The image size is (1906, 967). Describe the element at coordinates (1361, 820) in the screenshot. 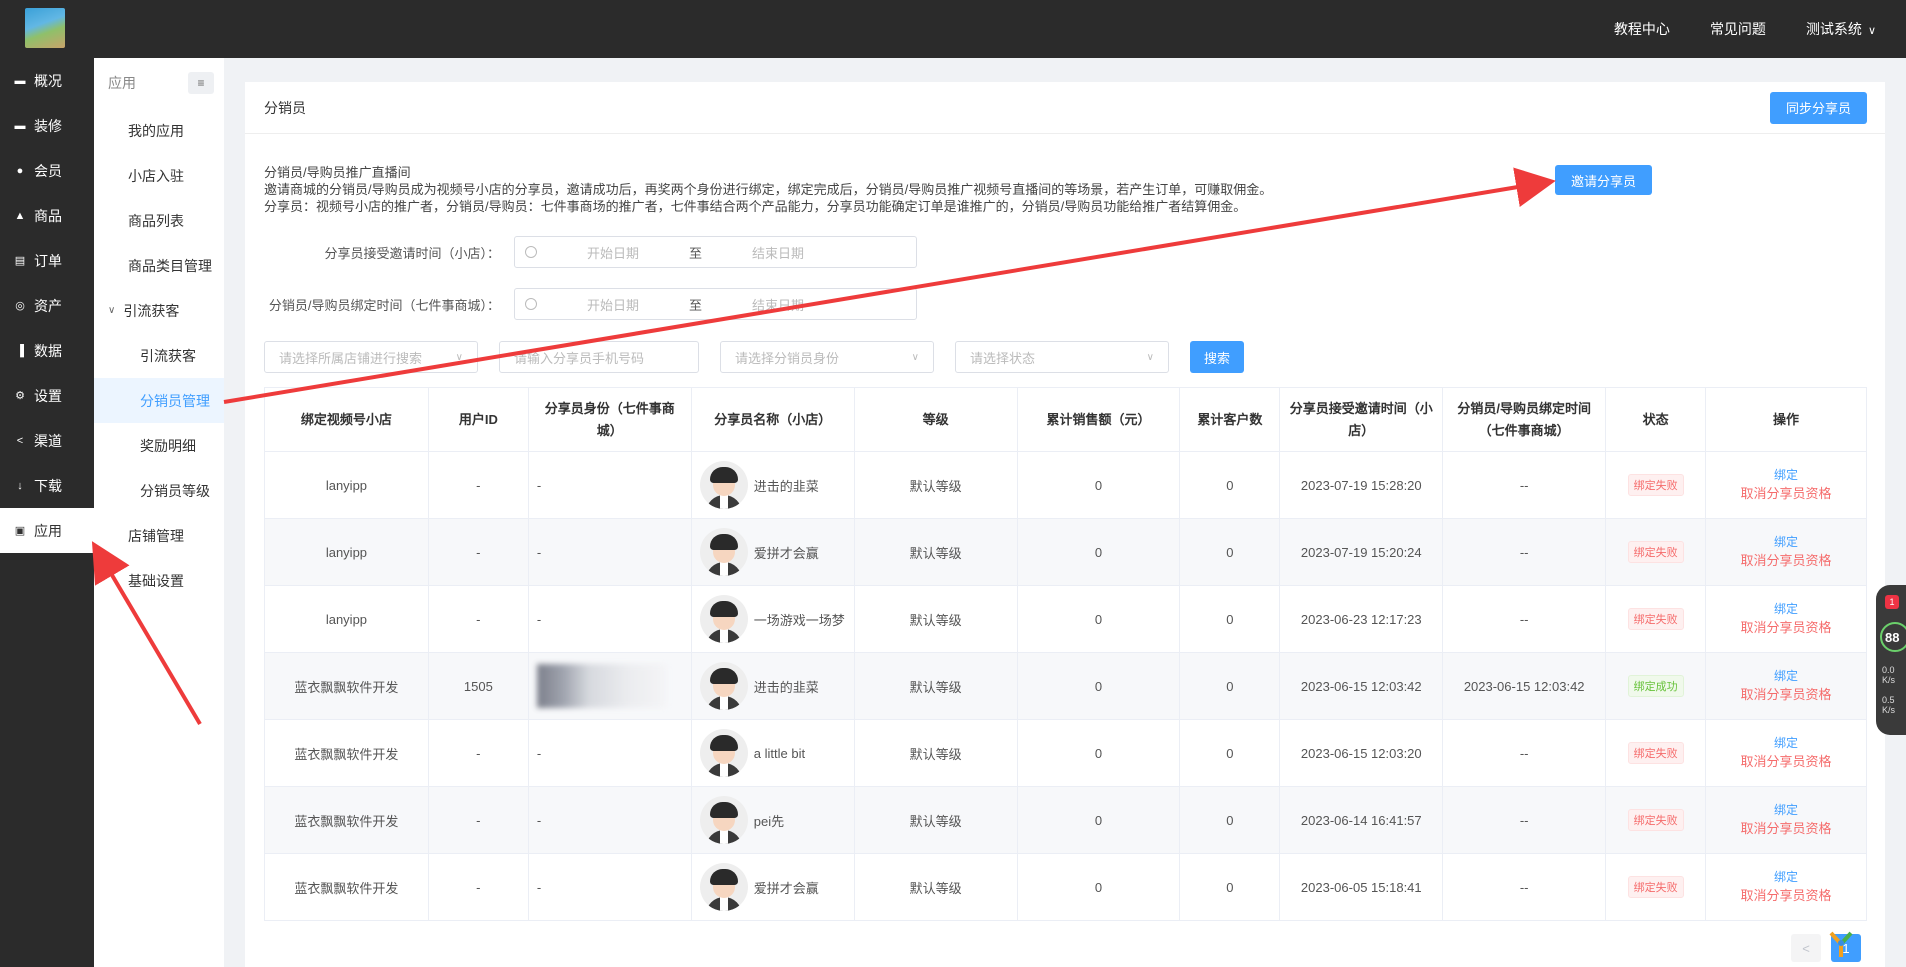

I see `cell-invite-time: 2023-06-14 16:41:57` at that location.